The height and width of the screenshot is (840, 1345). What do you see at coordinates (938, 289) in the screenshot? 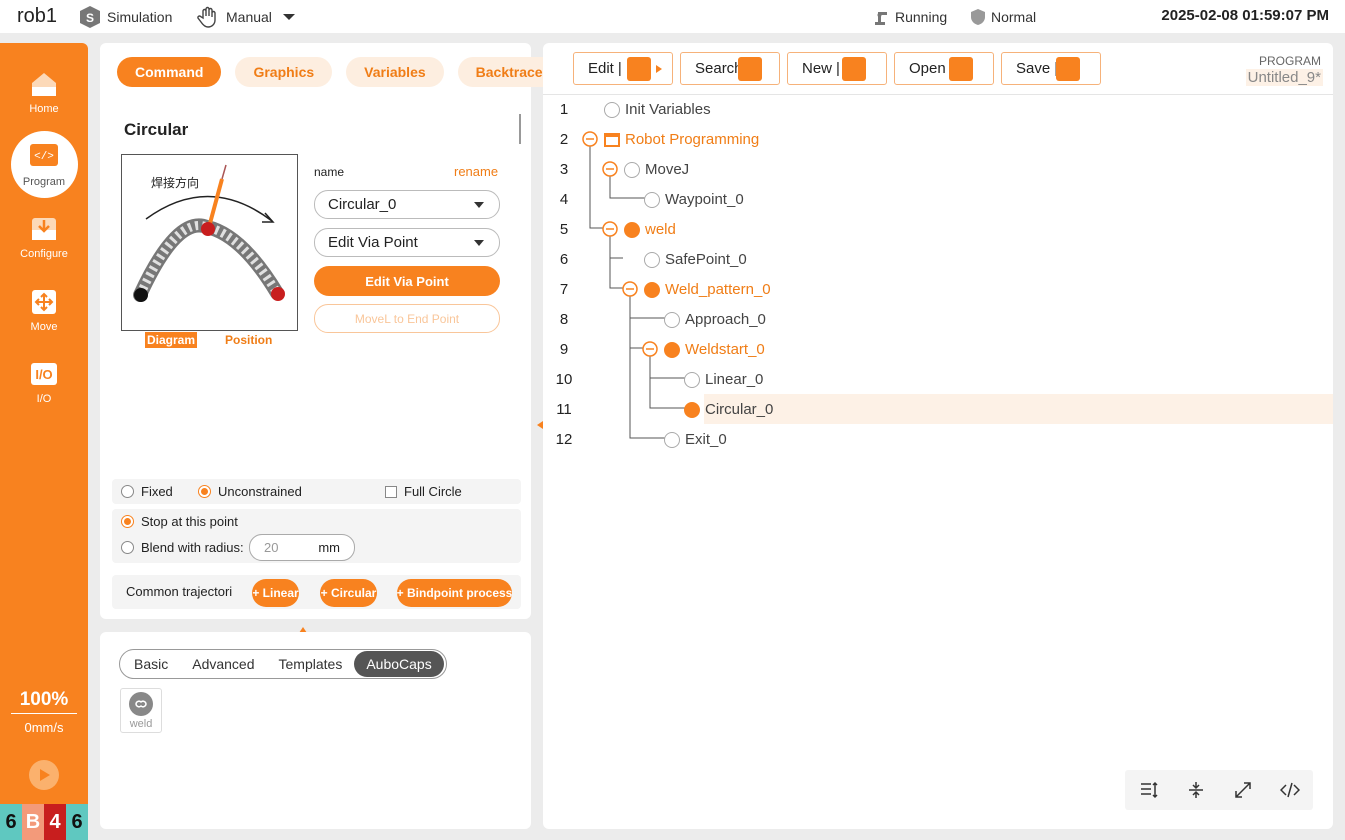
I see `tree-row: 7 Weld_pattern_0` at bounding box center [938, 289].